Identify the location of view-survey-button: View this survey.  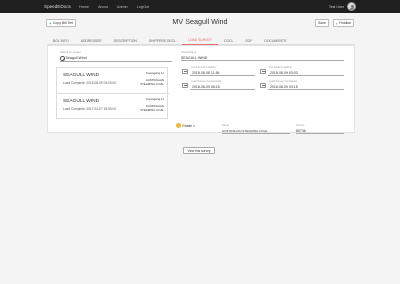
(199, 150).